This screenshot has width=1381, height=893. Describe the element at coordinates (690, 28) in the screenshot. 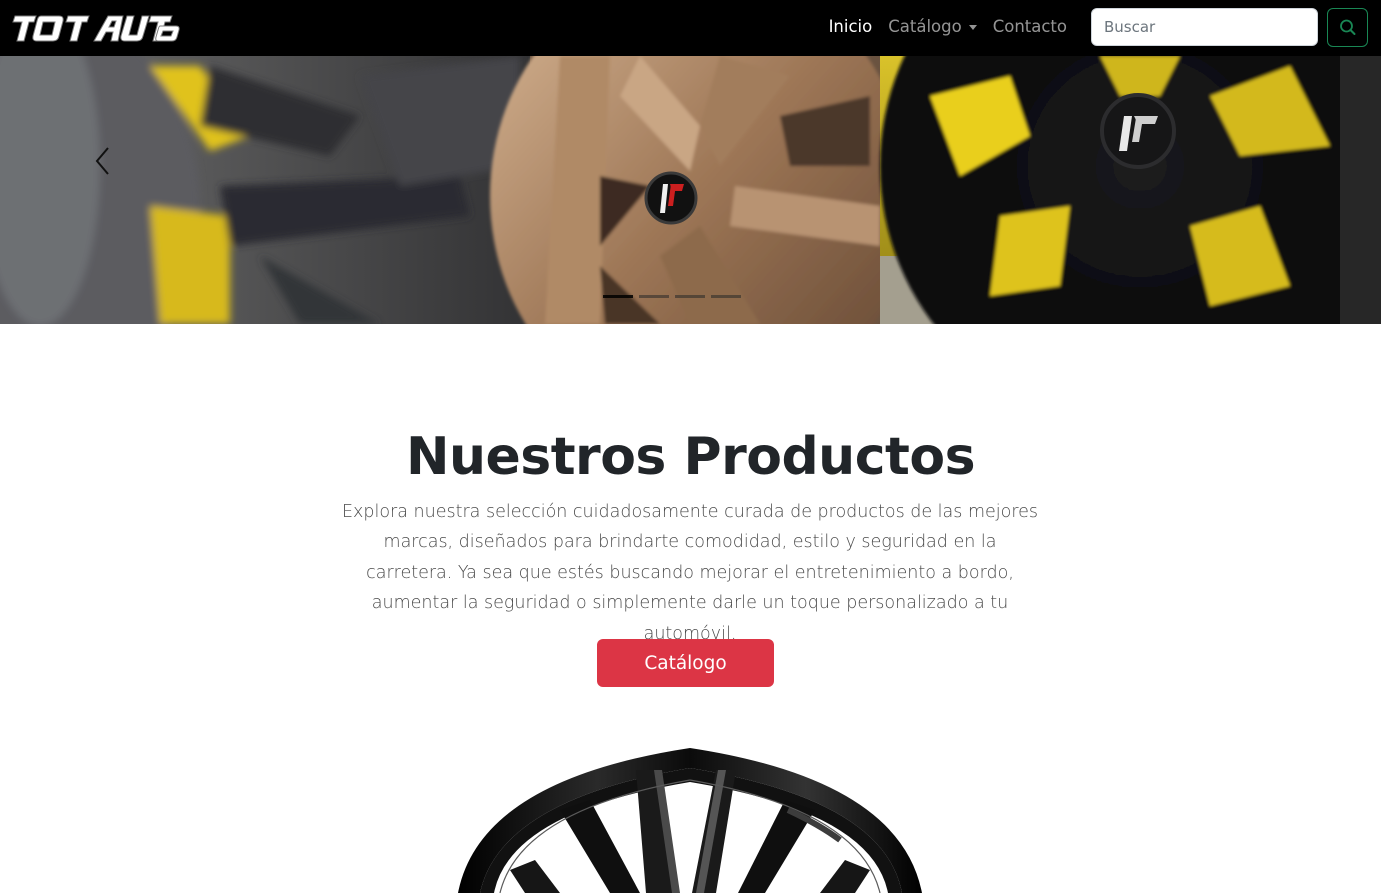

I see `navbar: Inicio Catálogo Contacto` at that location.